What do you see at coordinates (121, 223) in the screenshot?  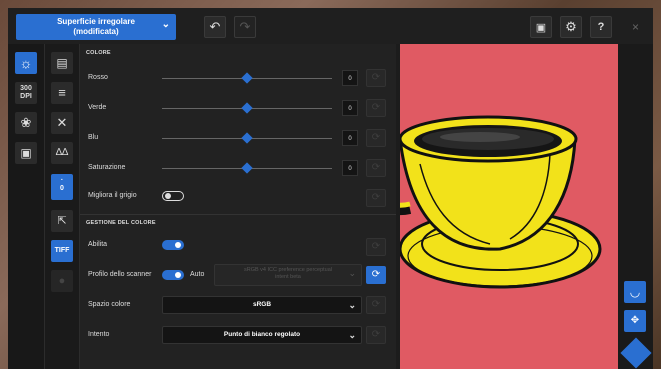 I see `section-title-gestione: GESTIONE DEL COLORE` at bounding box center [121, 223].